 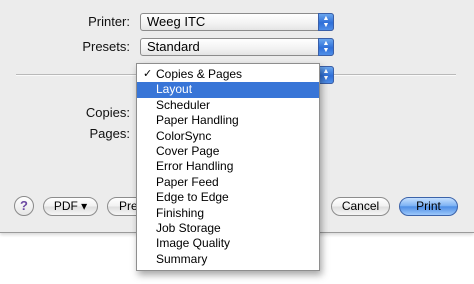 I want to click on copies-label: Copies:, so click(x=107, y=112).